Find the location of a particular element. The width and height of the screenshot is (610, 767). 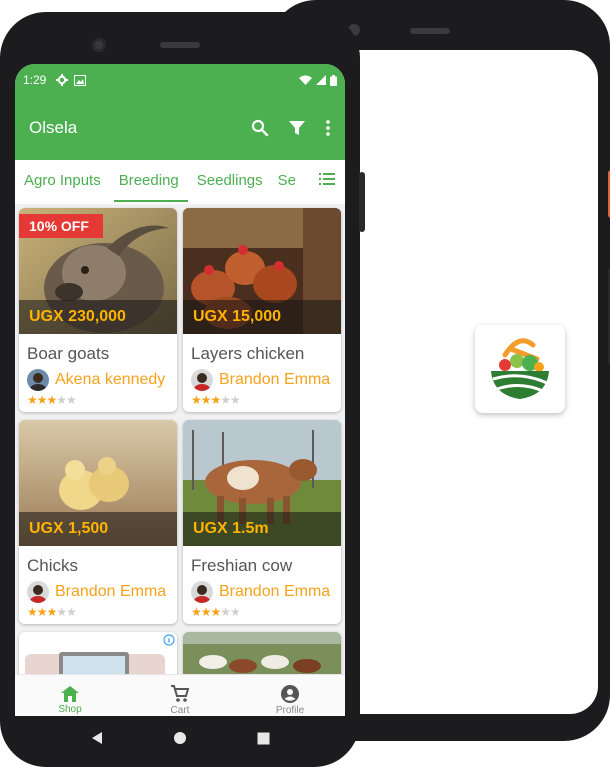

cart-icon is located at coordinates (180, 693).